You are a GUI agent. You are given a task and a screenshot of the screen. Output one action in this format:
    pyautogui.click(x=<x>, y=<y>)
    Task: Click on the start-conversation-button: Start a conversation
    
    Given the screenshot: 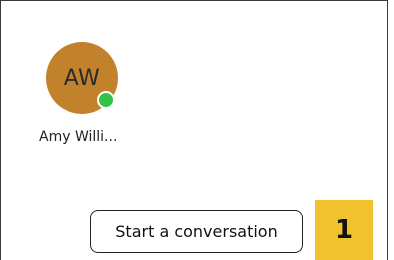 What is the action you would take?
    pyautogui.click(x=196, y=231)
    